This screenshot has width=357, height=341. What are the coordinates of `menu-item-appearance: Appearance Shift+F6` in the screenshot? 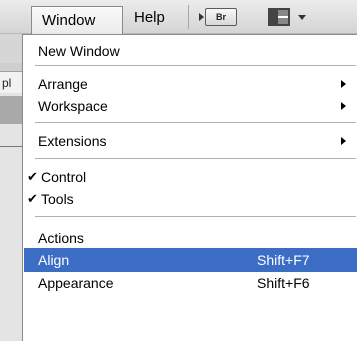 It's located at (190, 283).